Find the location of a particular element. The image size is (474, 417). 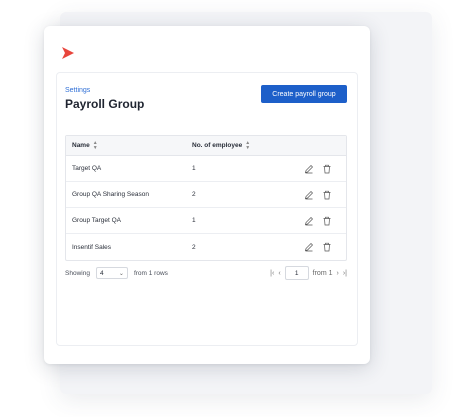

table-row: Group QA Sharing Season 2 is located at coordinates (206, 195).